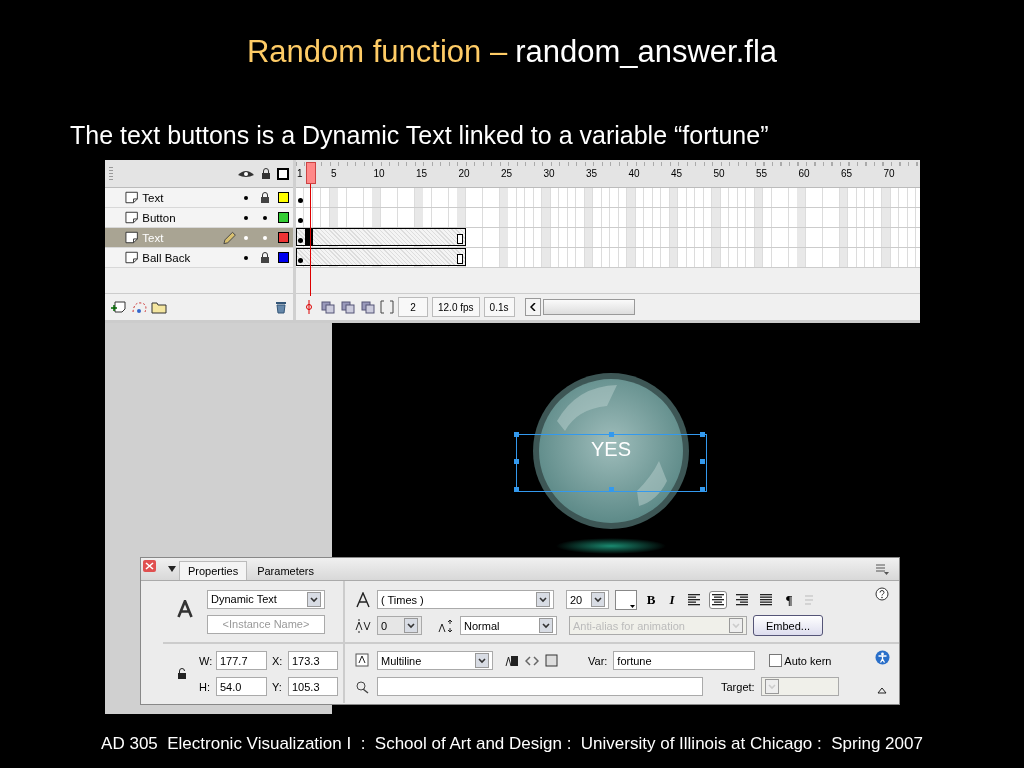 This screenshot has width=1024, height=768. Describe the element at coordinates (889, 173) in the screenshot. I see `frame-number: 70` at that location.